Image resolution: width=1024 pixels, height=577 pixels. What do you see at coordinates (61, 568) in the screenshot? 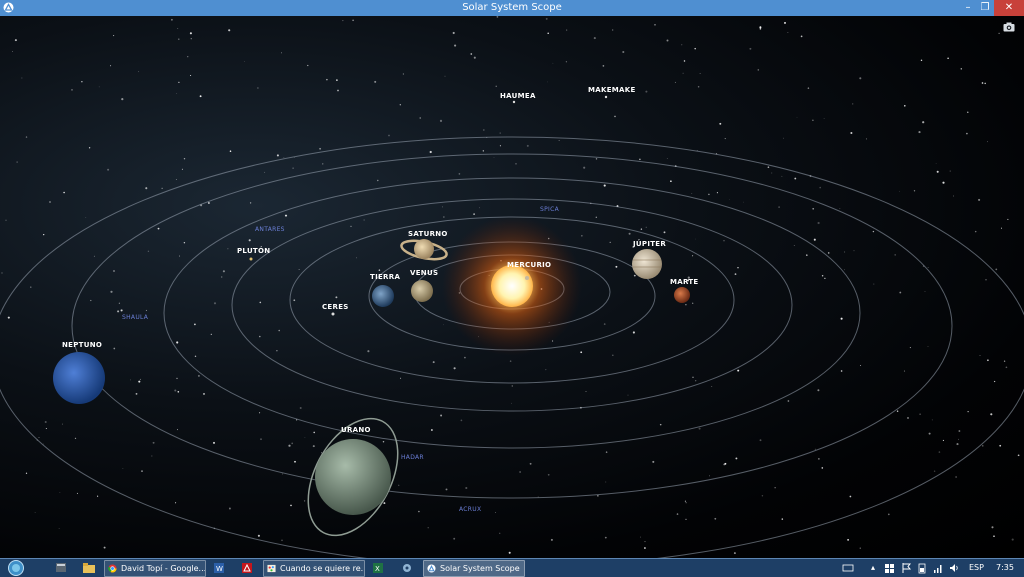
I see `media-player-icon` at bounding box center [61, 568].